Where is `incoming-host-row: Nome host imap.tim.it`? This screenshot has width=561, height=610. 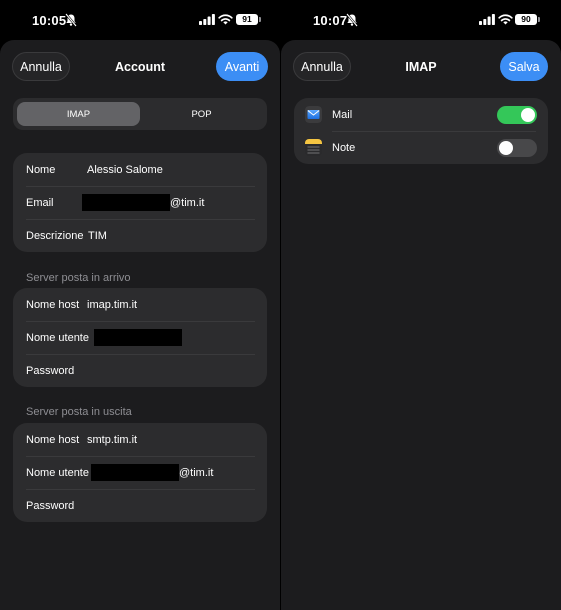 incoming-host-row: Nome host imap.tim.it is located at coordinates (140, 304).